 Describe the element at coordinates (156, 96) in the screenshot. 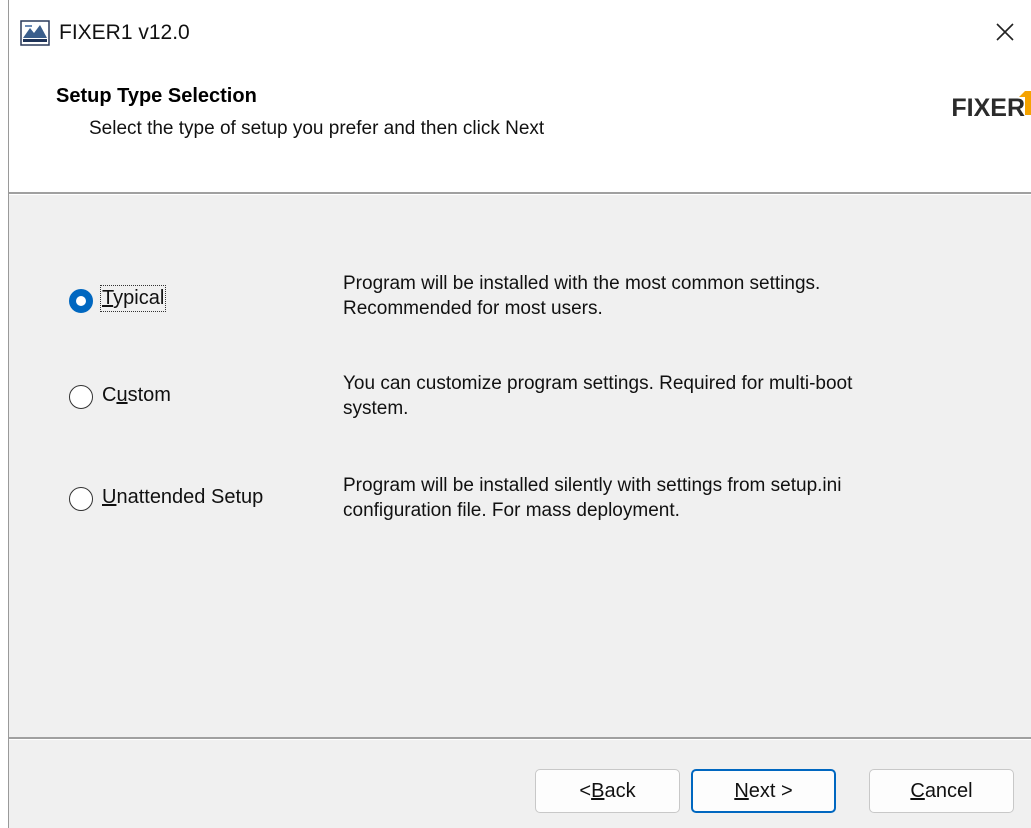

I see `page-title: Setup Type Selection` at that location.